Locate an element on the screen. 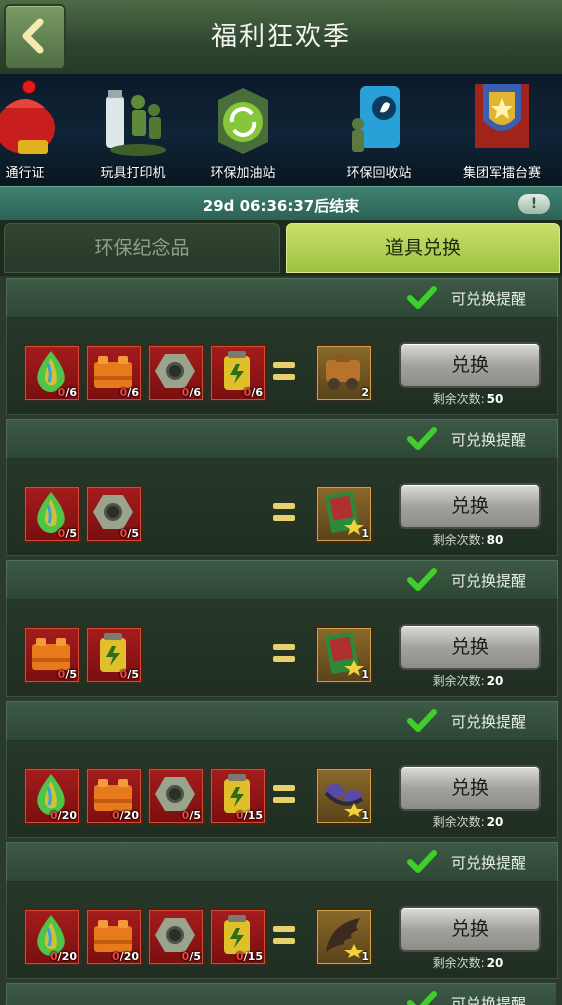 The height and width of the screenshot is (1005, 562). strip-item-label: 环保回收站 is located at coordinates (379, 173).